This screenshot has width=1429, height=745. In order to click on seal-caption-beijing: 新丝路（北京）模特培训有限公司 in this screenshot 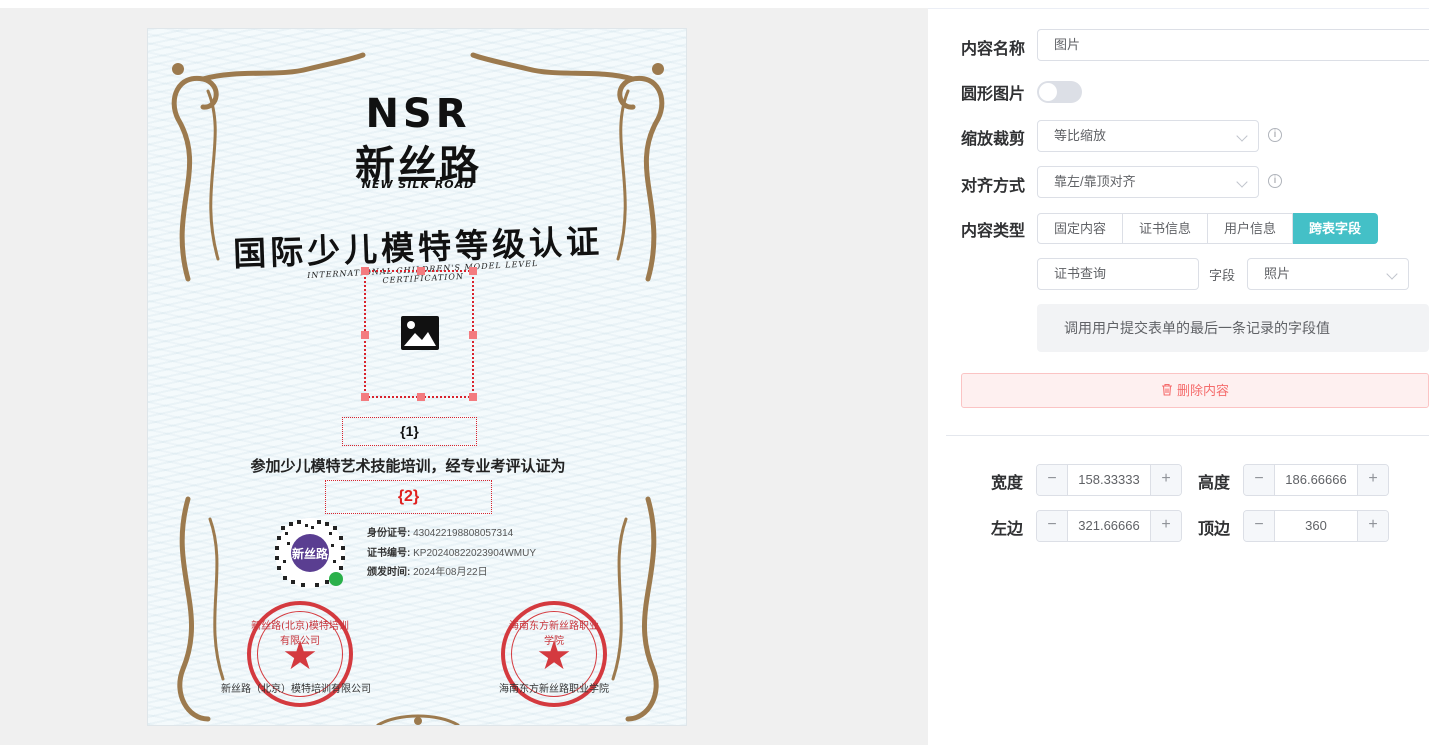, I will do `click(296, 689)`.